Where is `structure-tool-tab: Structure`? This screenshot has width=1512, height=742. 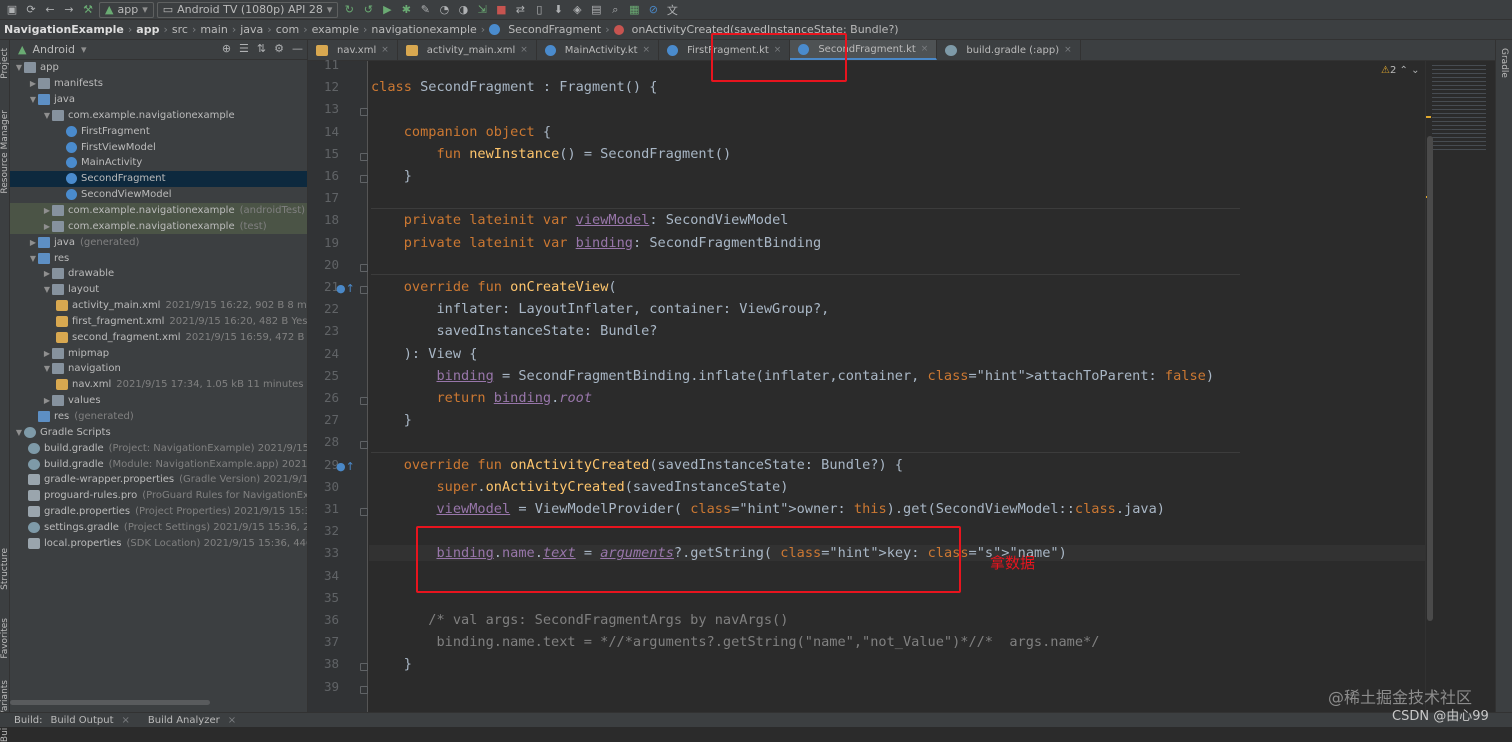
structure-tool-tab: Structure is located at coordinates (5, 569).